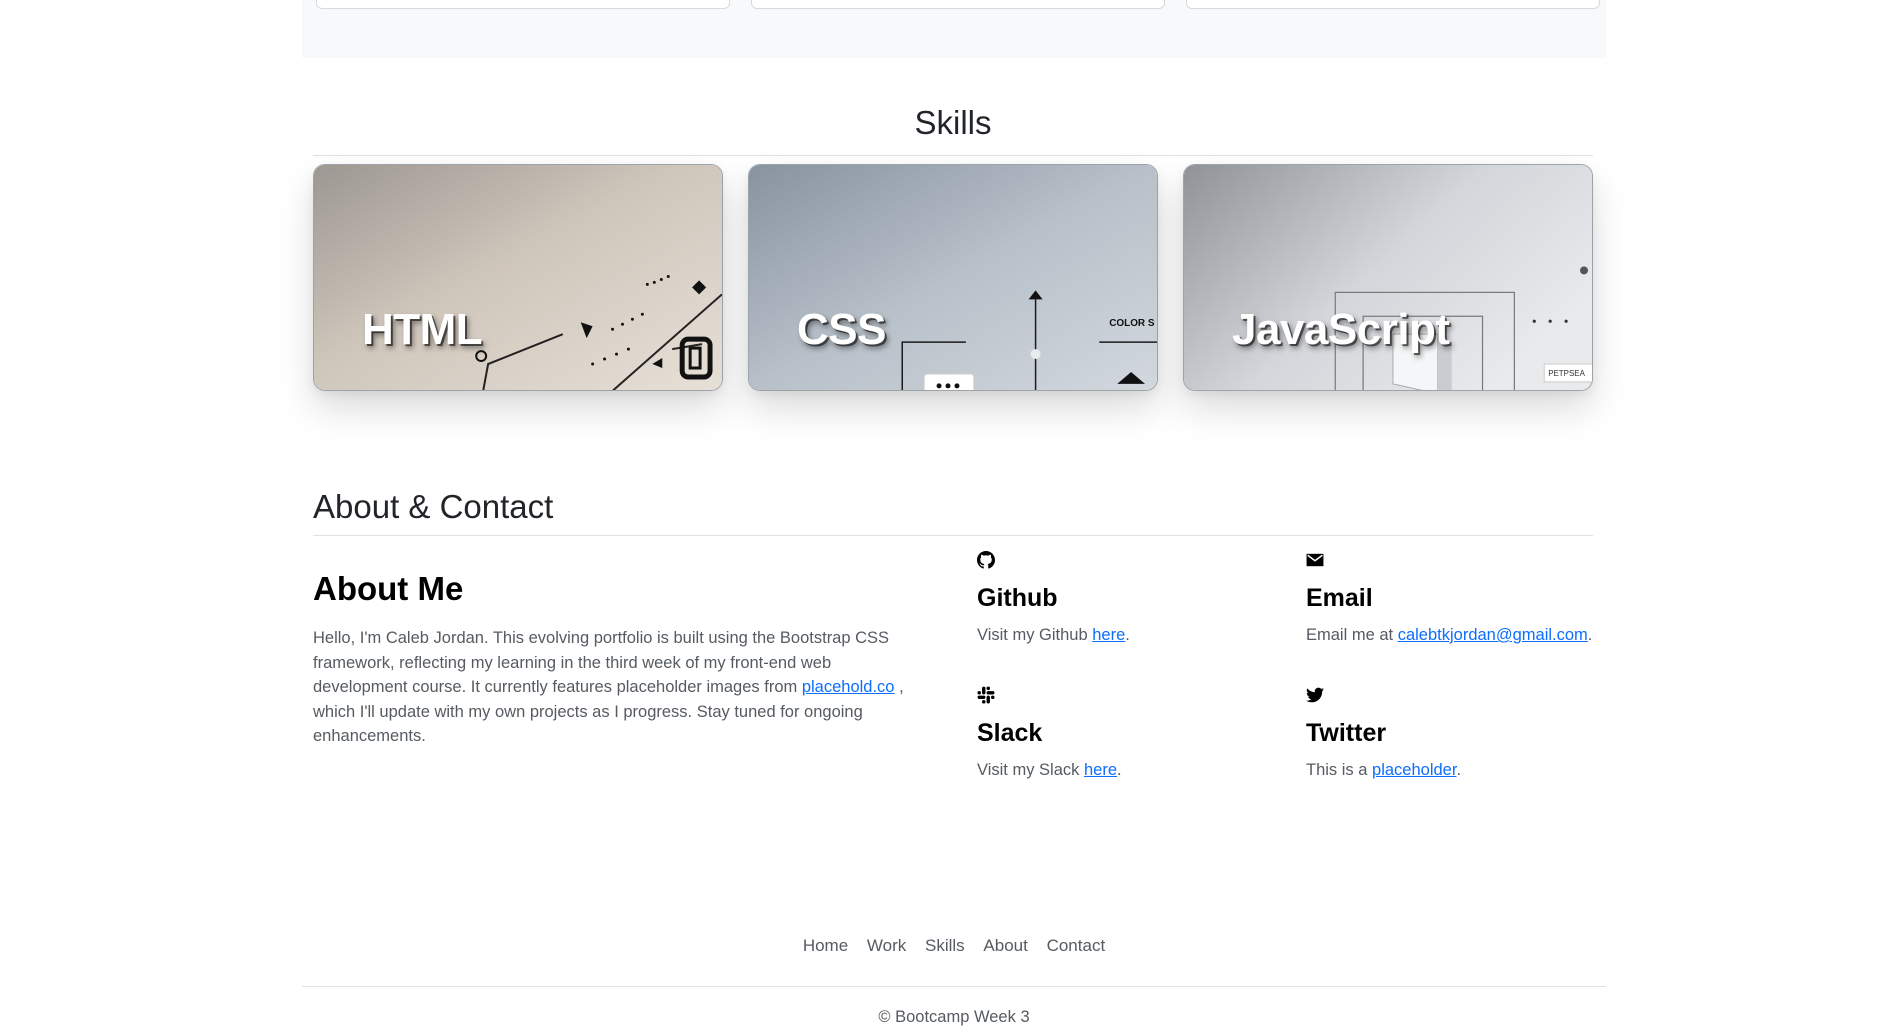 This screenshot has height=1035, width=1889. I want to click on footer-nav: Home Work Skills About Contact, so click(954, 946).